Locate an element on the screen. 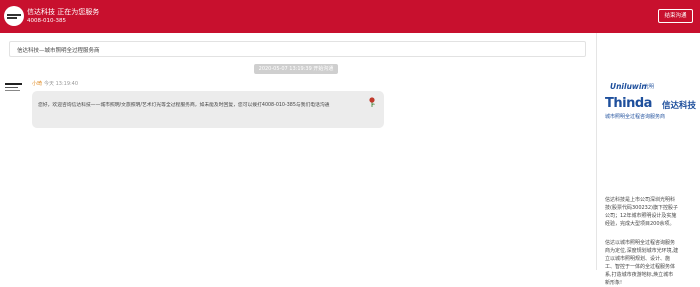 This screenshot has height=287, width=700. description-line: 公司；12年城市照明设计及实施 is located at coordinates (641, 216).